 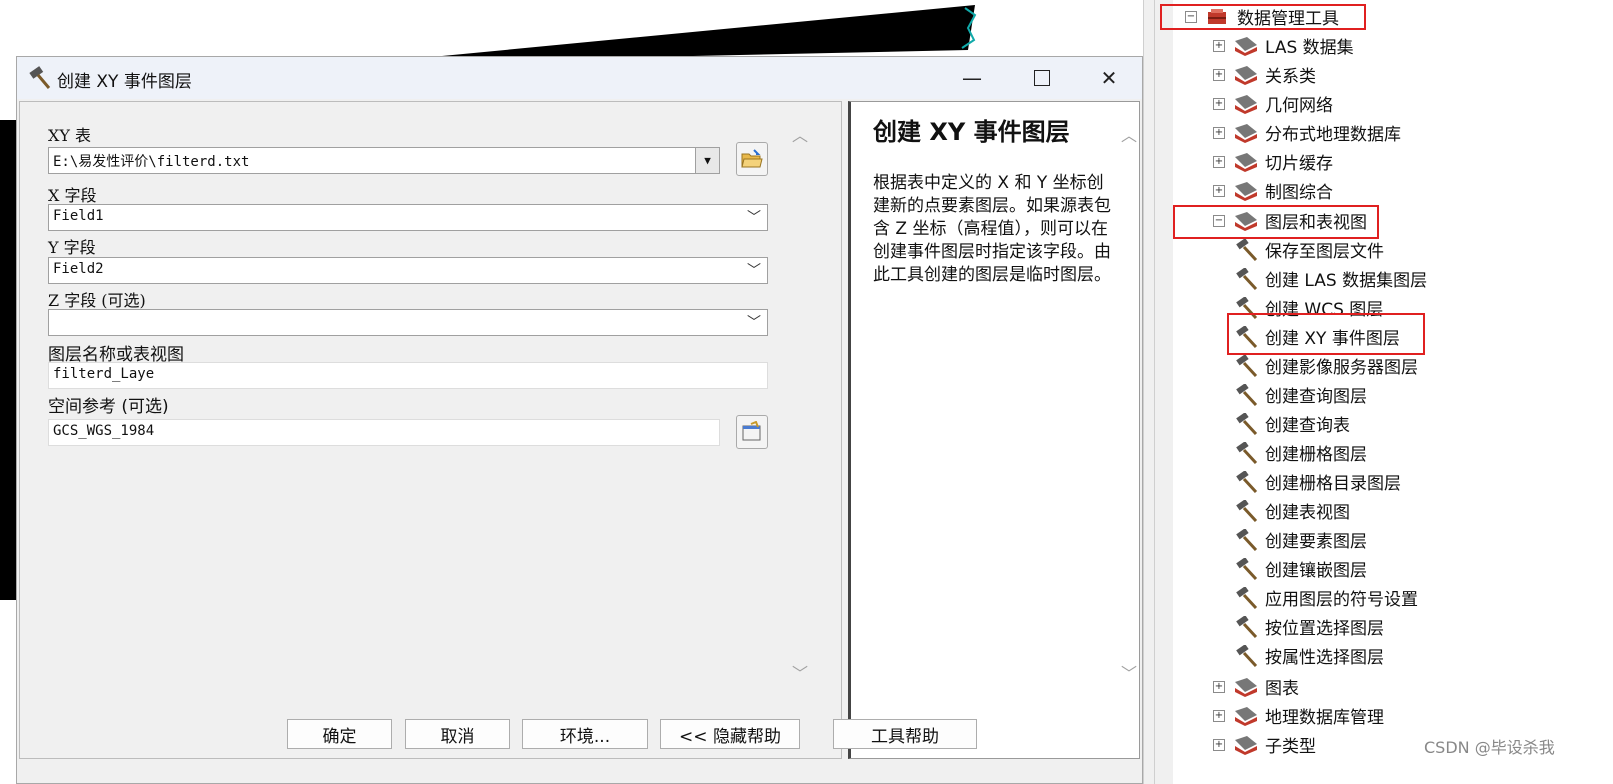 I want to click on toolset-relationship-classes: + 关系类, so click(x=1264, y=74).